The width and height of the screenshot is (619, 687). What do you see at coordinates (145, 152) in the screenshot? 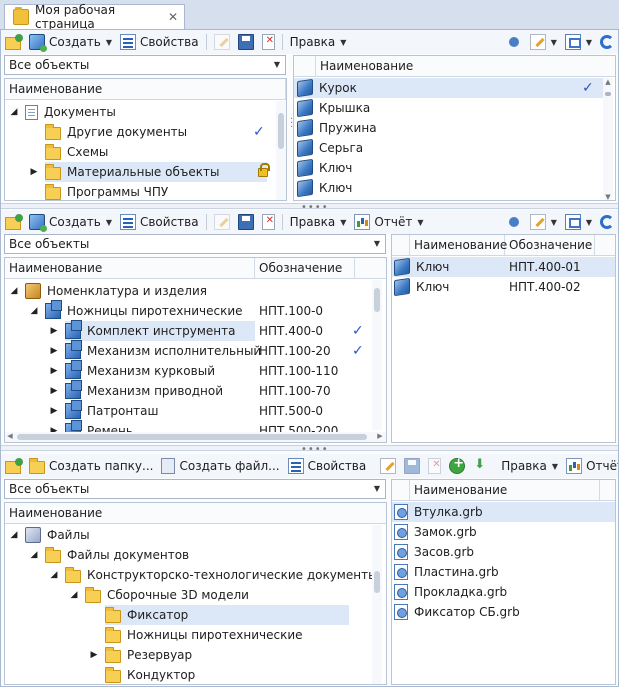
I see `tree-row: Схемы` at bounding box center [145, 152].